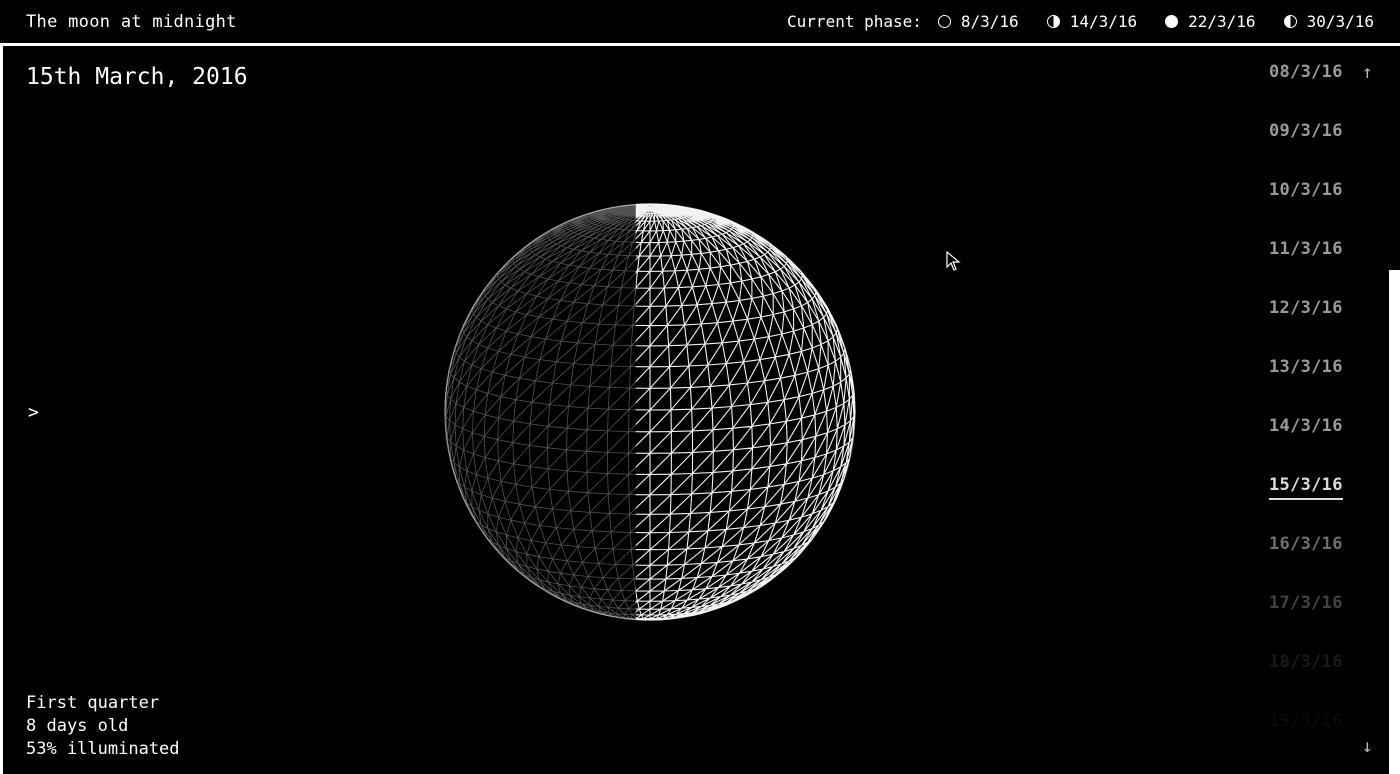 The image size is (1400, 774). I want to click on phase-link-new-moon: 8/3/16, so click(978, 21).